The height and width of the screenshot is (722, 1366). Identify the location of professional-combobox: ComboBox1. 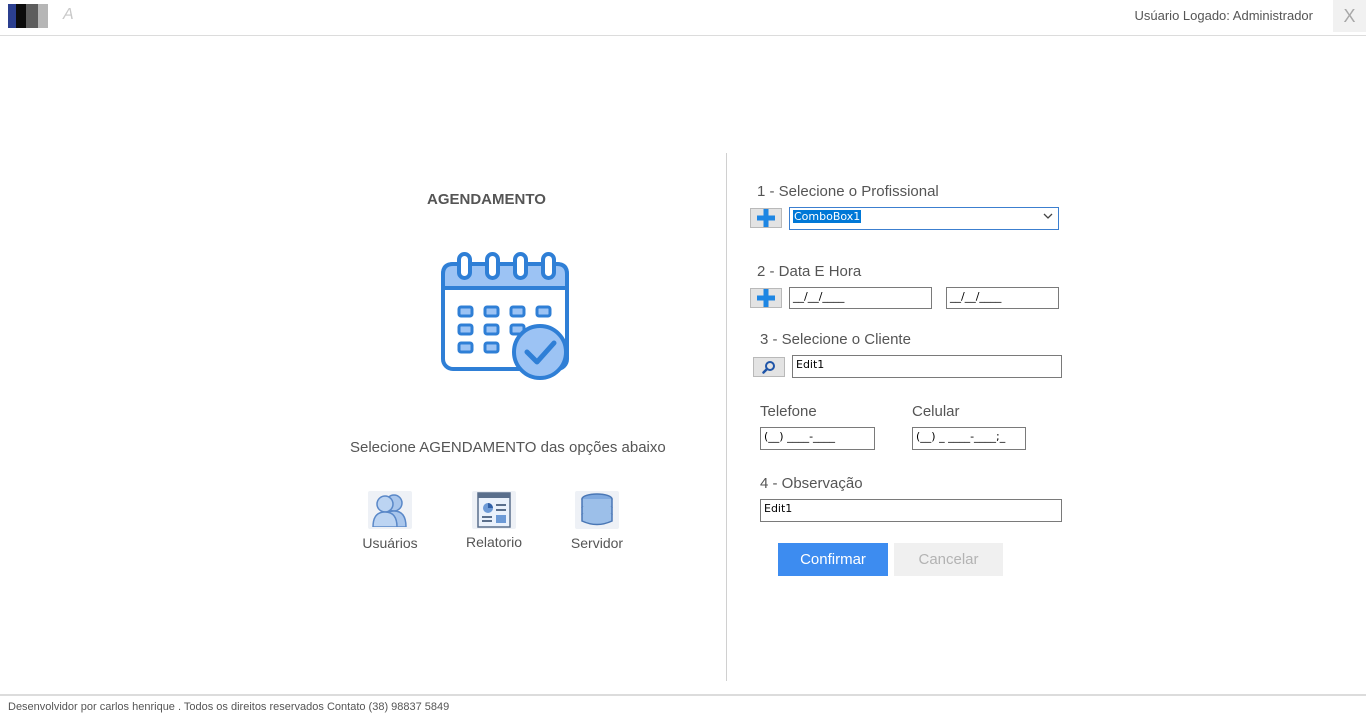
(924, 218).